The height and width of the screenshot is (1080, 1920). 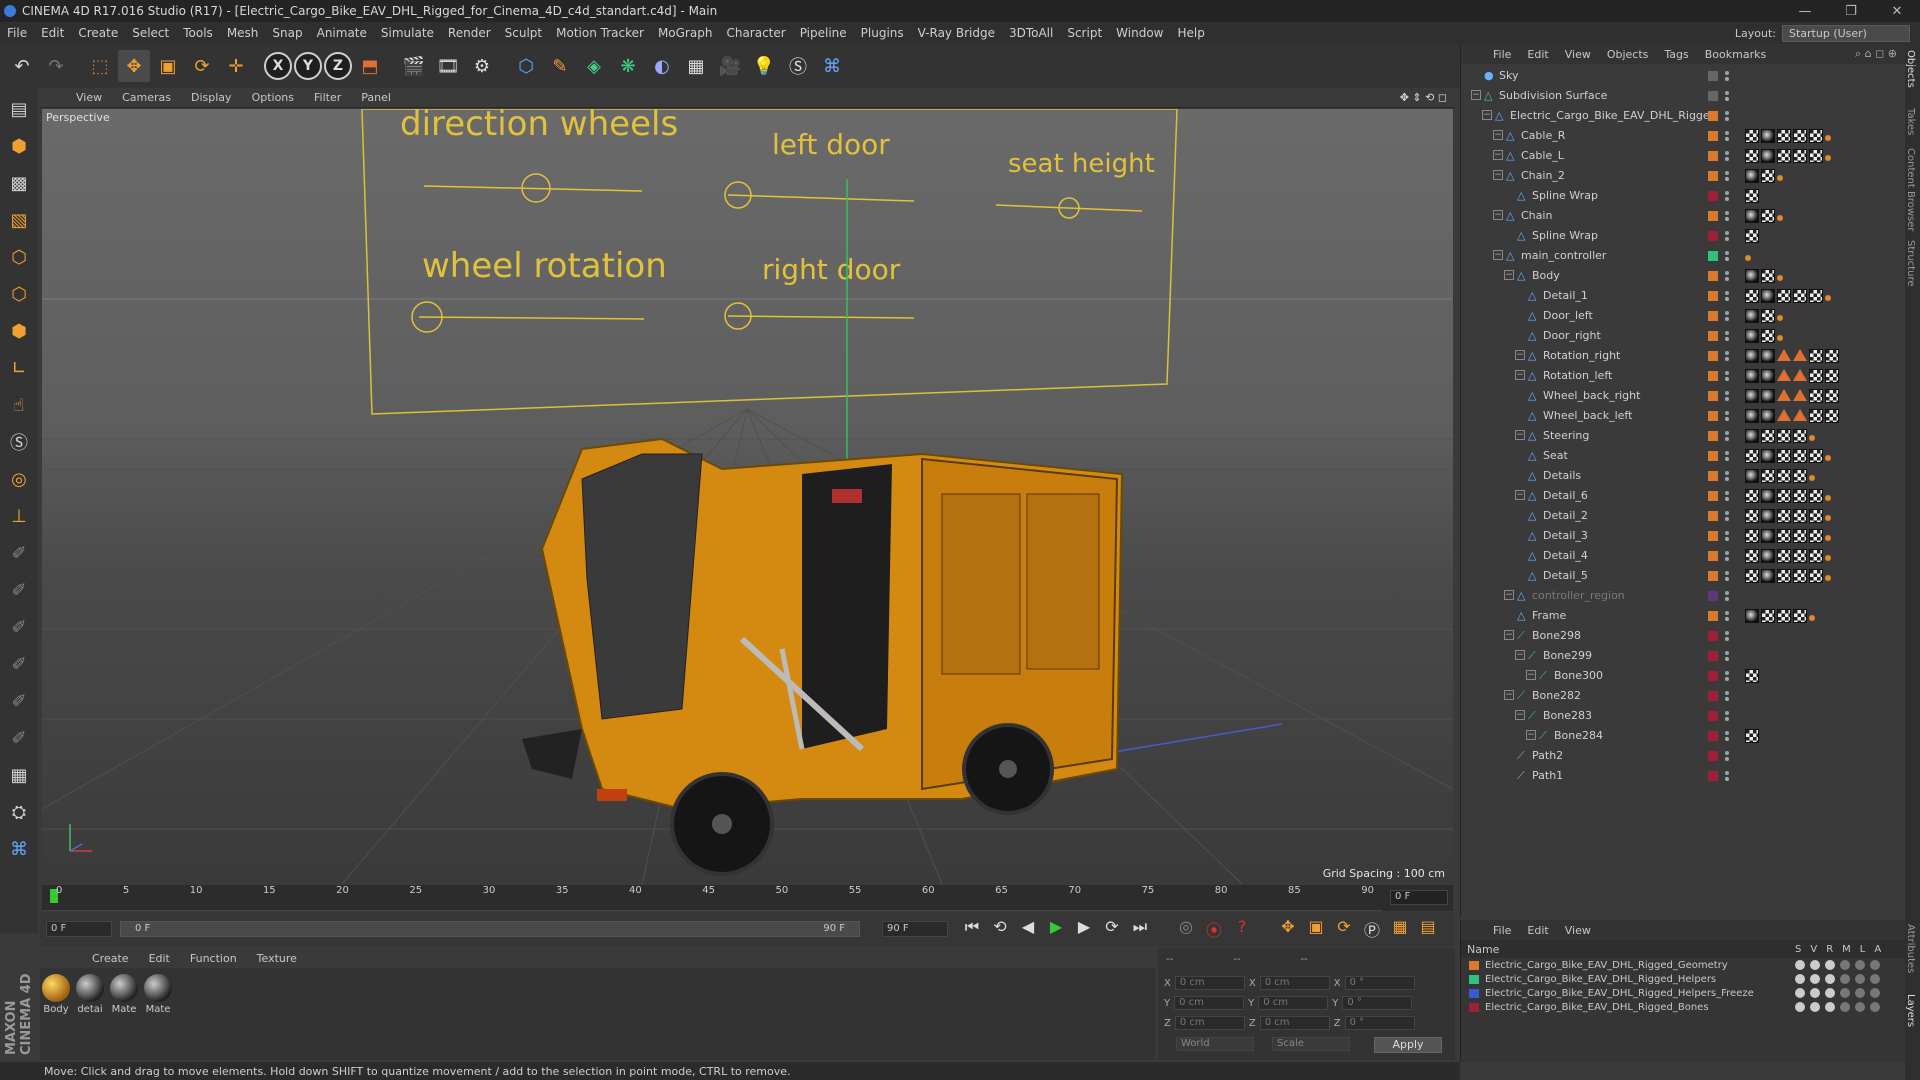 I want to click on points-mode-icon: ⬡, so click(x=19, y=257).